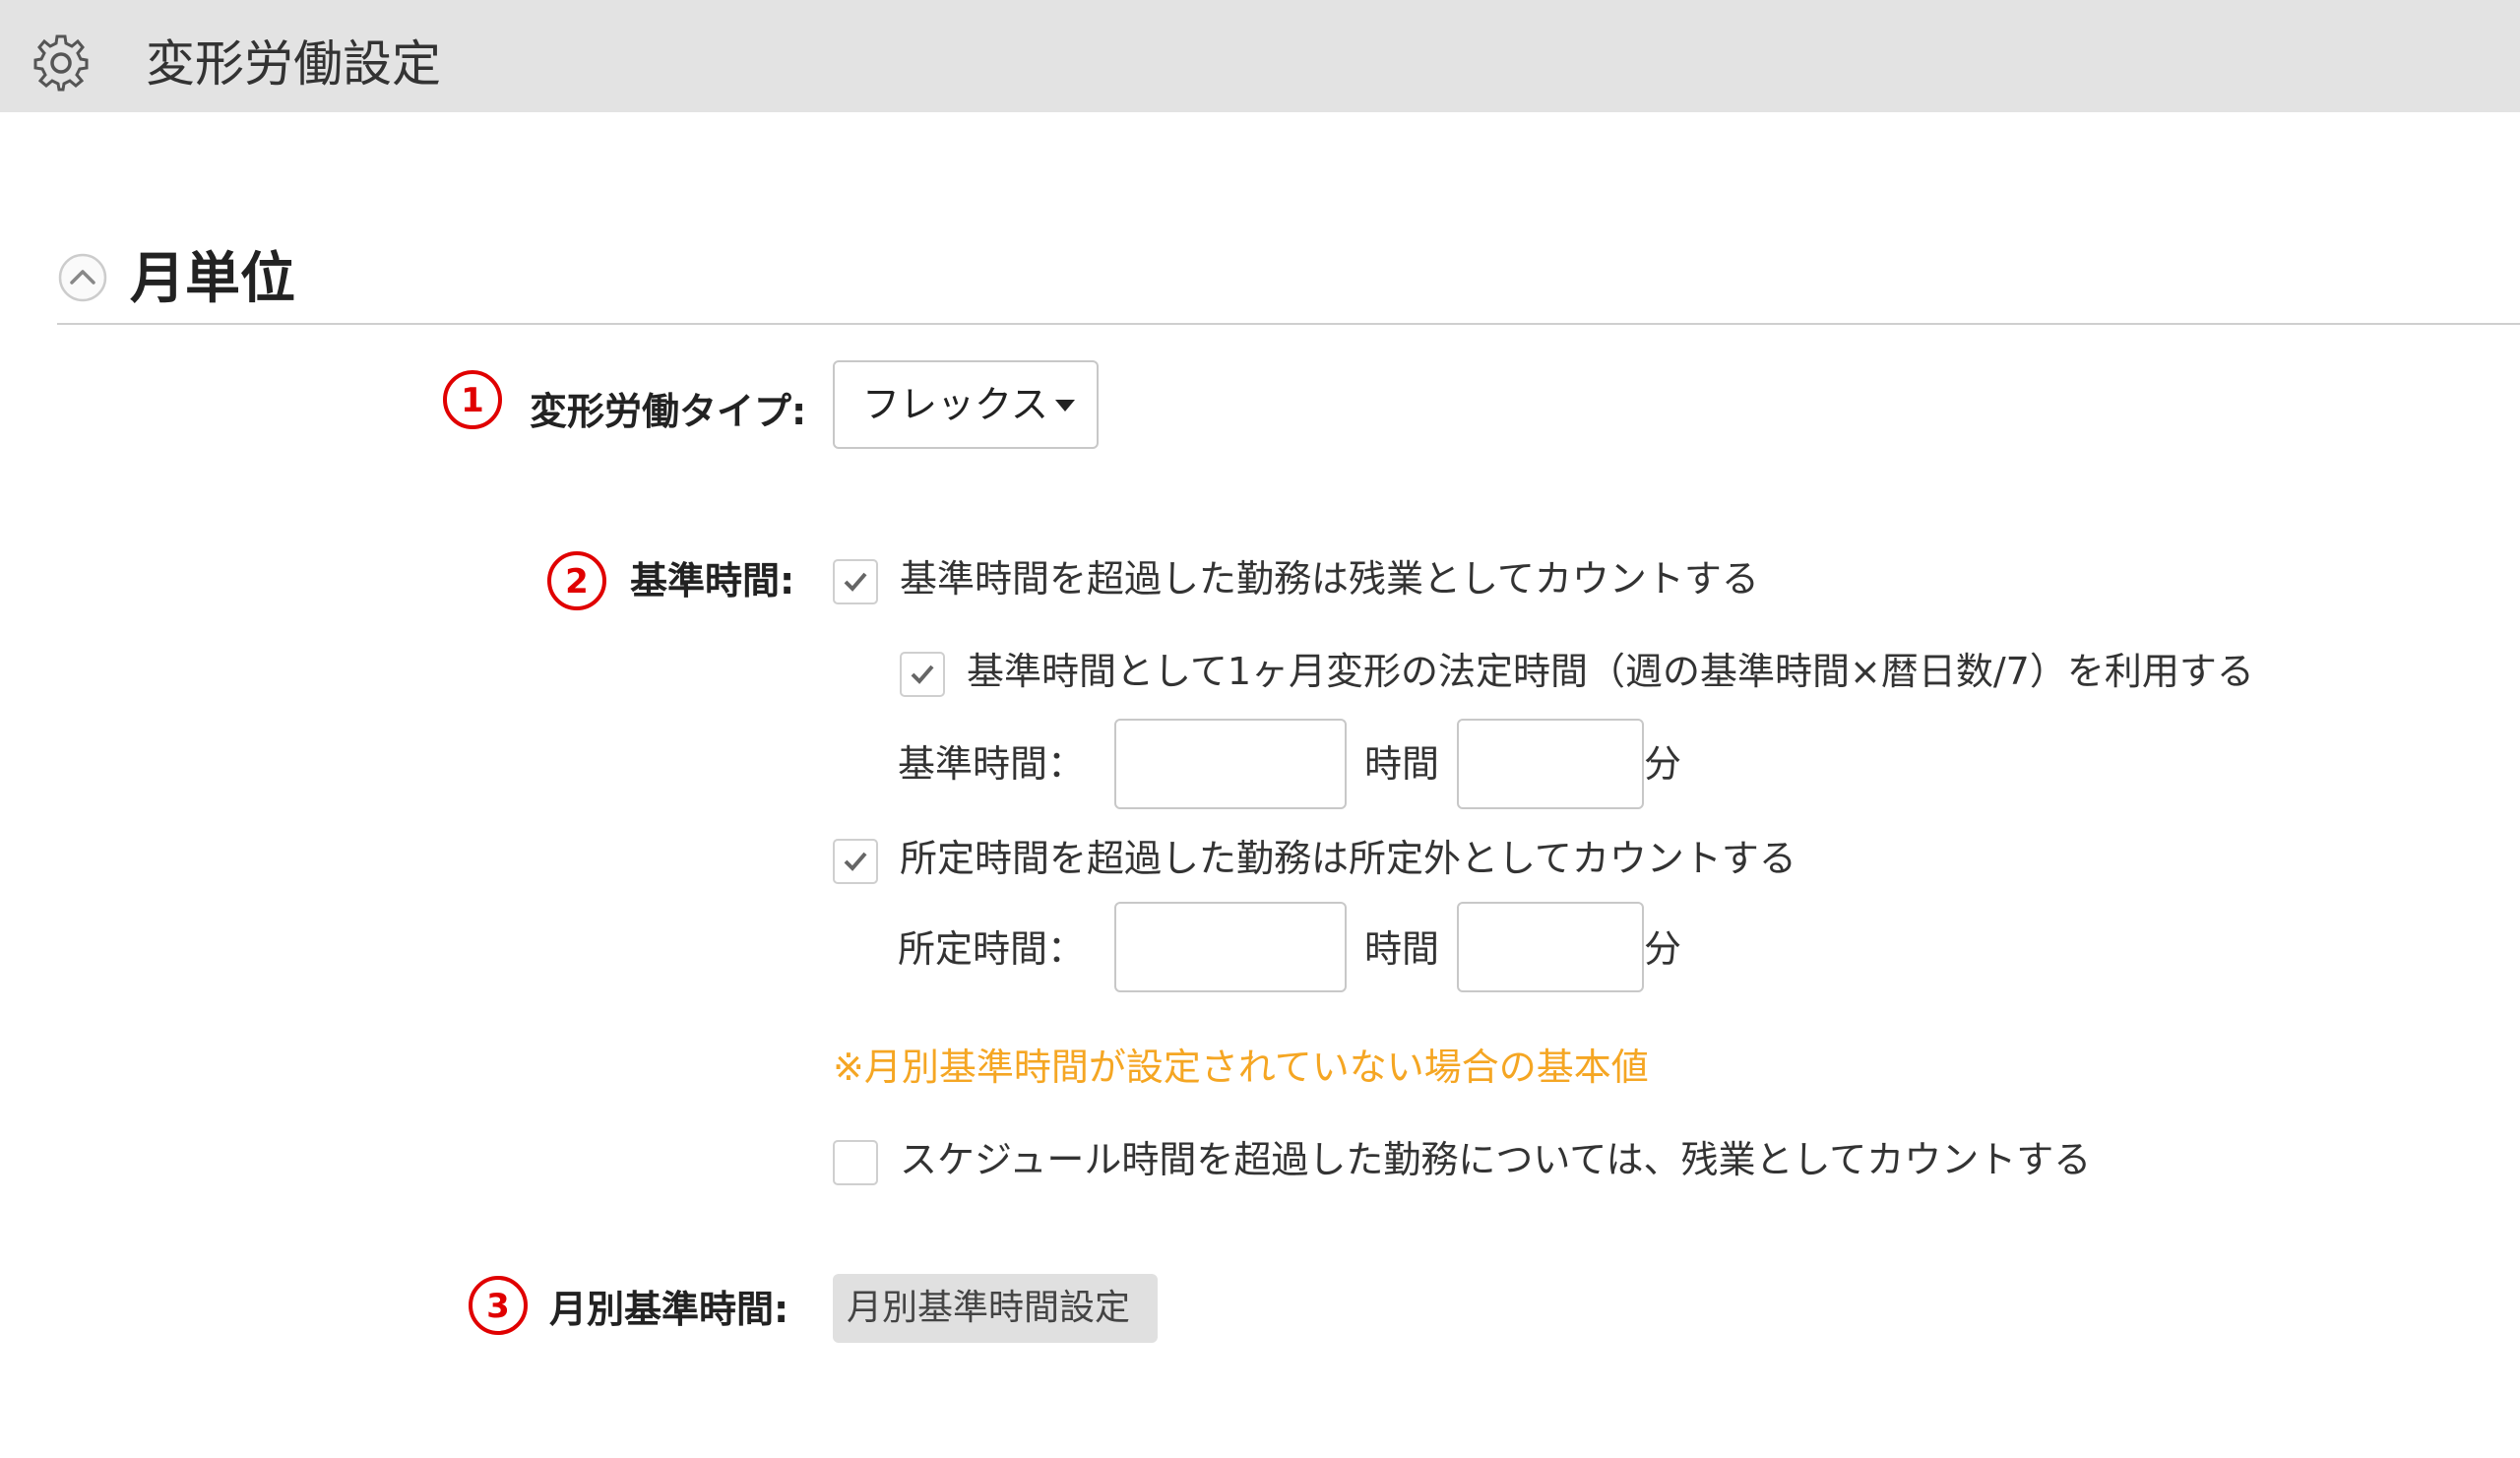  Describe the element at coordinates (992, 764) in the screenshot. I see `standard-time-label: 基準時間：` at that location.